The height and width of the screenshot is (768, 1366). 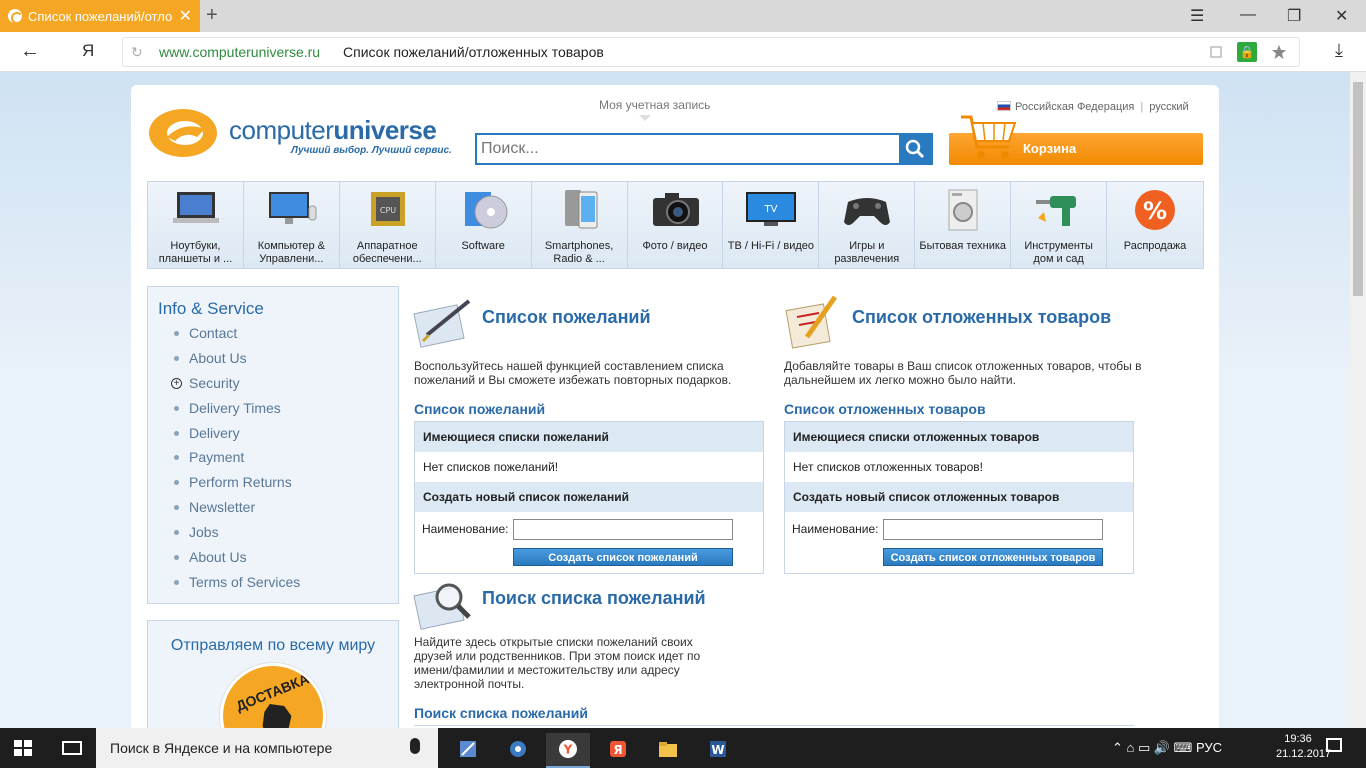 I want to click on back-icon: ←, so click(x=30, y=51).